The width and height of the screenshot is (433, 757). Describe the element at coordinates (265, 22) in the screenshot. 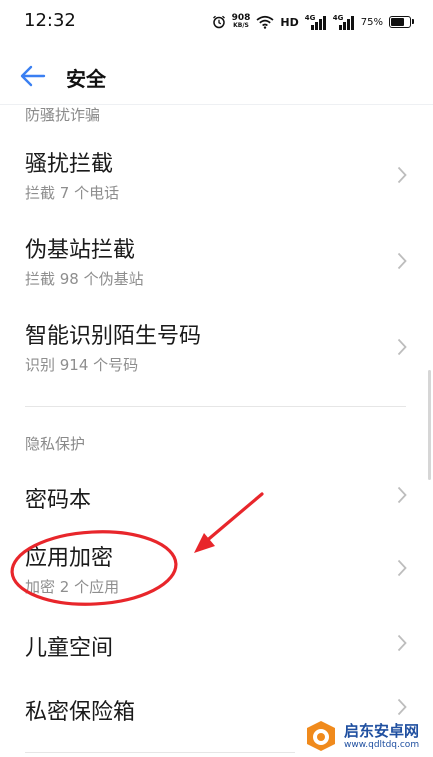

I see `wifi-icon` at that location.